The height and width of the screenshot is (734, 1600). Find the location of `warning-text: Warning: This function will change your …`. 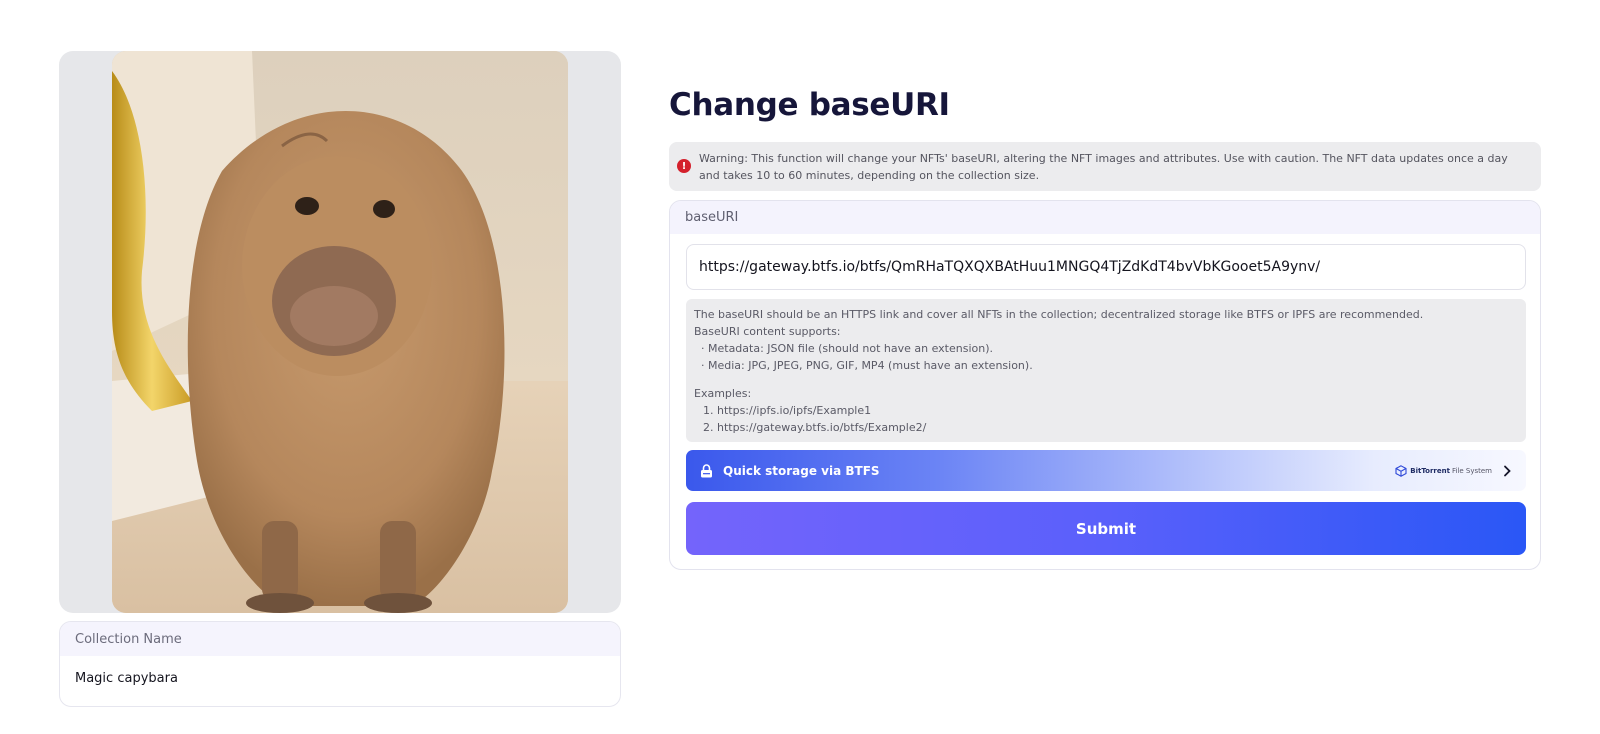

warning-text: Warning: This function will change your … is located at coordinates (1103, 167).